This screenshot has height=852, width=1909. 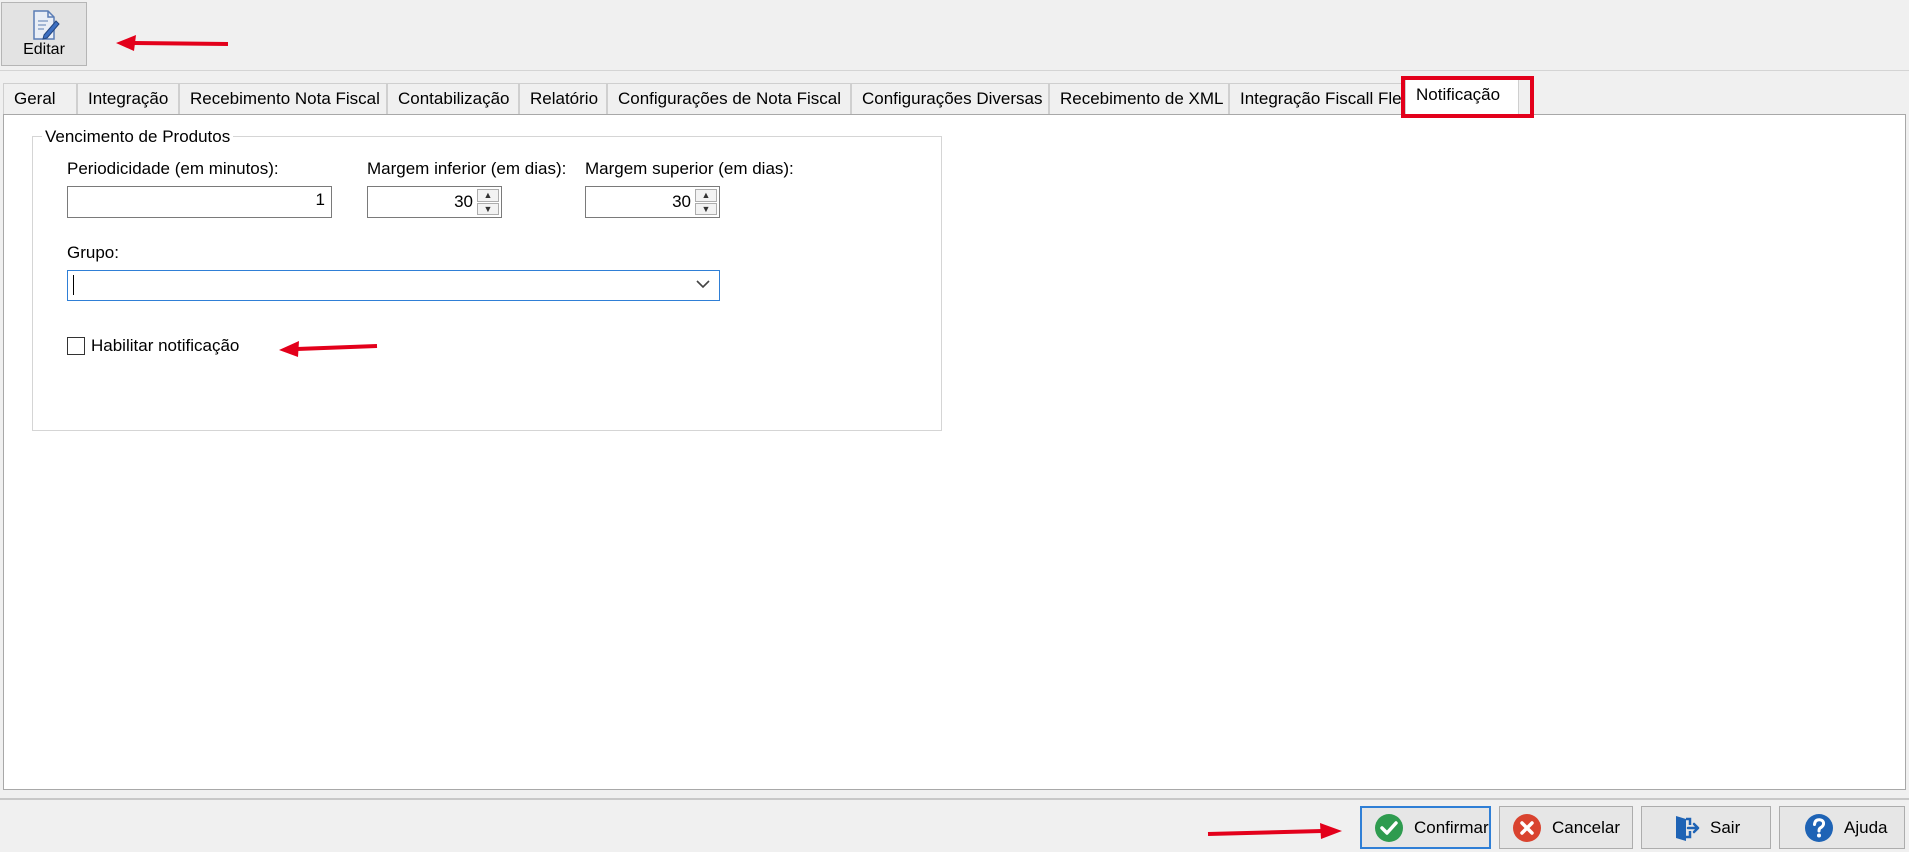 What do you see at coordinates (453, 99) in the screenshot?
I see `tab-contabilizacao: Contabilização` at bounding box center [453, 99].